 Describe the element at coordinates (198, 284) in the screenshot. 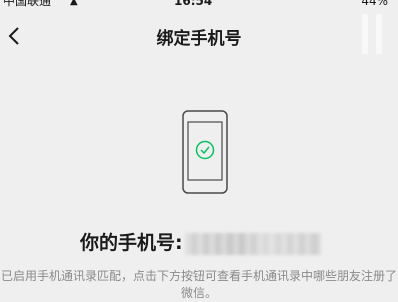

I see `contact-match-description: 已启用手机通讯录匹配，点击下方按钮可查看手机通讯录中哪些朋友注册了微信。` at that location.